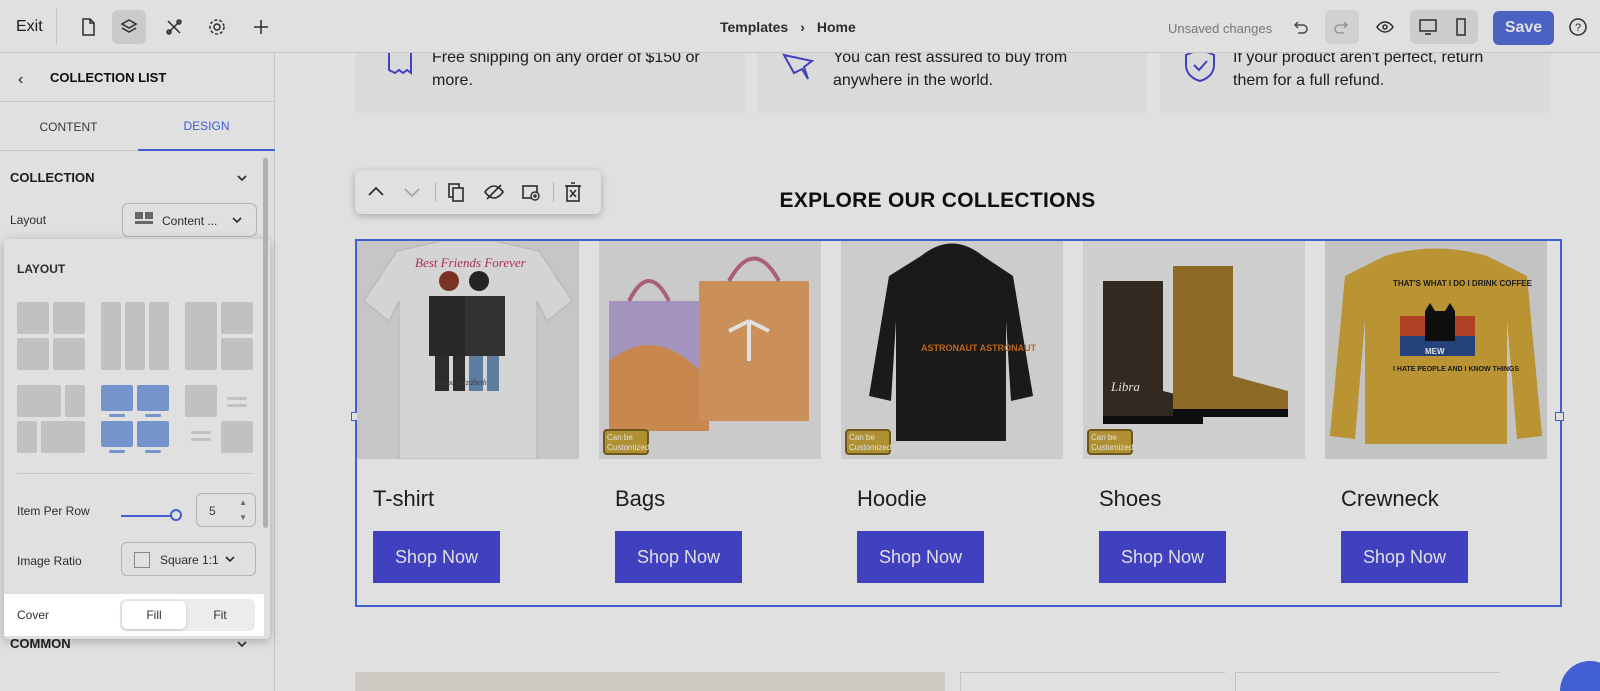  What do you see at coordinates (1456, 369) in the screenshot?
I see `crewneck-bottom-text: I HATE PEOPLE AND I KNOW THINGS` at bounding box center [1456, 369].